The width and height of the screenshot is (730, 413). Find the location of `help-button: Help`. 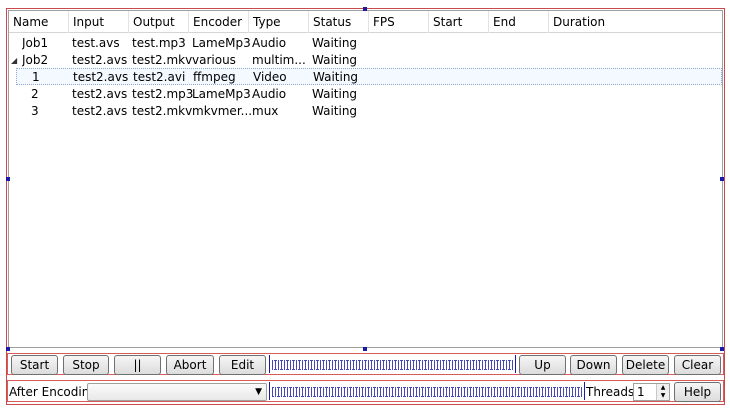

help-button: Help is located at coordinates (697, 392).